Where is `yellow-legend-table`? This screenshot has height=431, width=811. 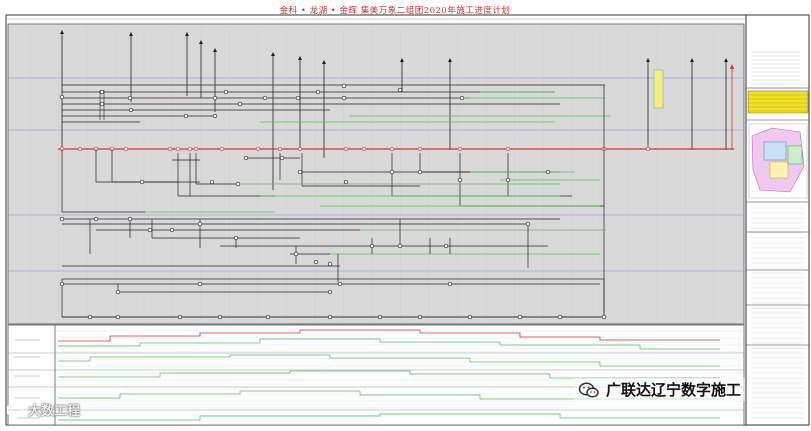 yellow-legend-table is located at coordinates (778, 102).